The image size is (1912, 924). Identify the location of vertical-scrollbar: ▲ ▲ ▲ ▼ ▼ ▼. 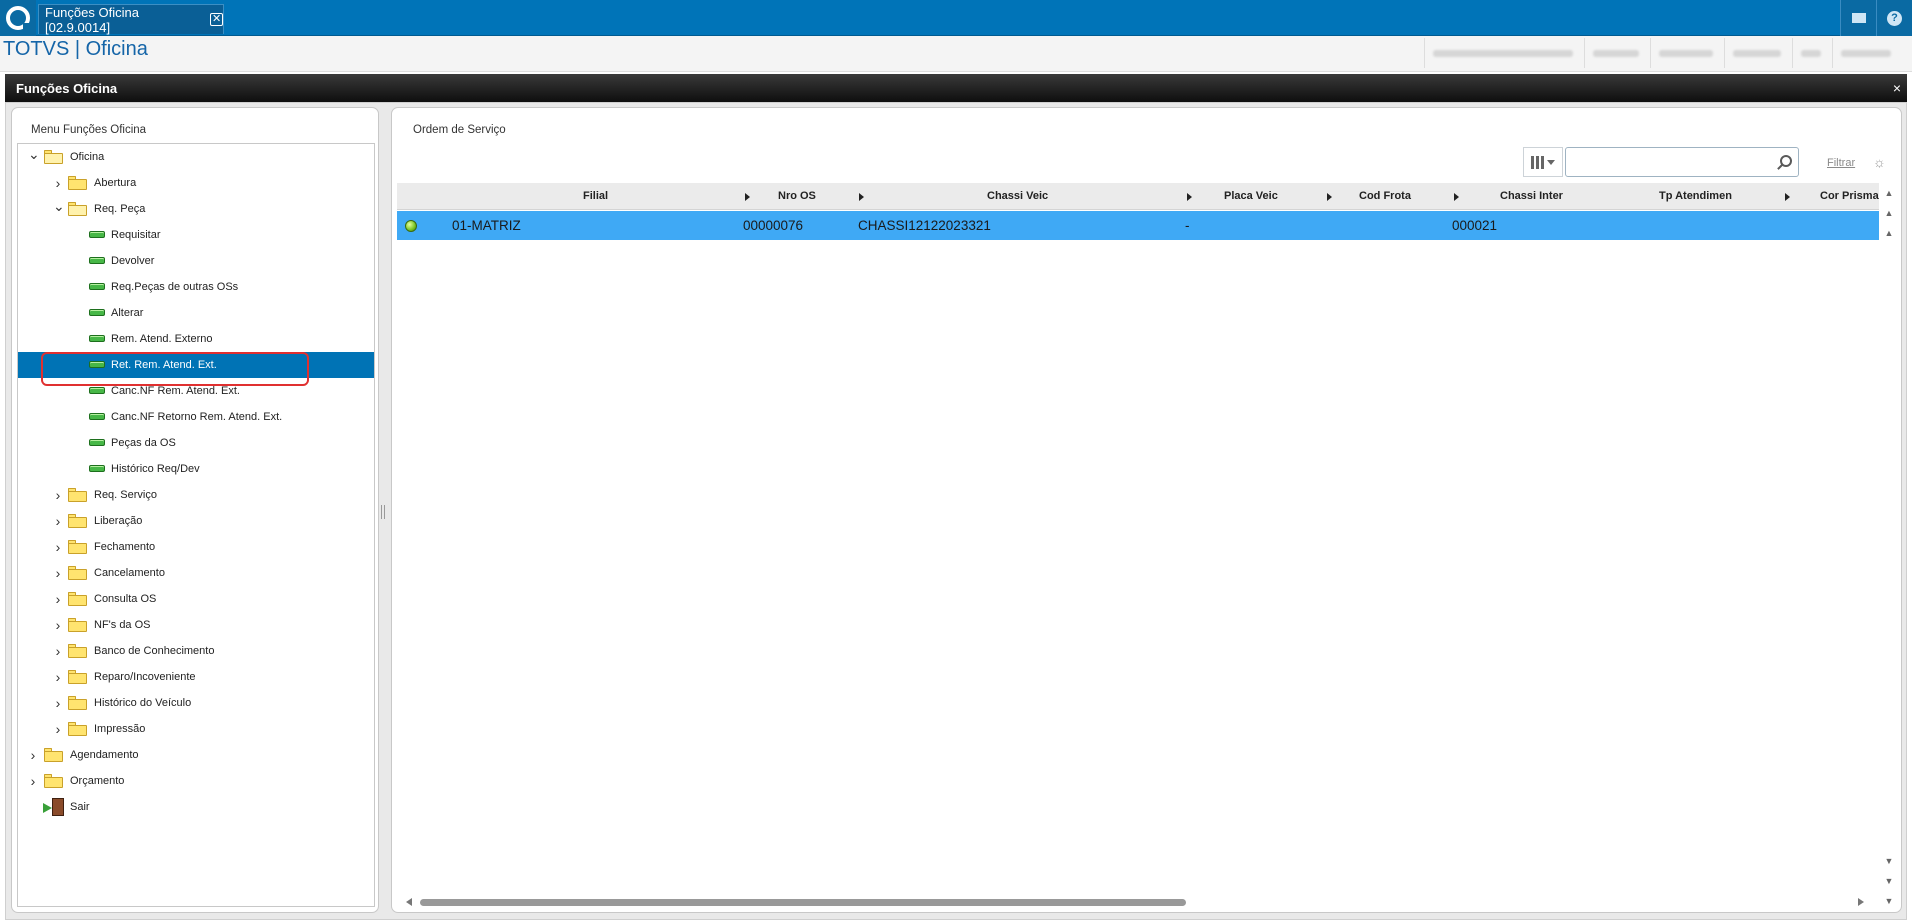
(1889, 548).